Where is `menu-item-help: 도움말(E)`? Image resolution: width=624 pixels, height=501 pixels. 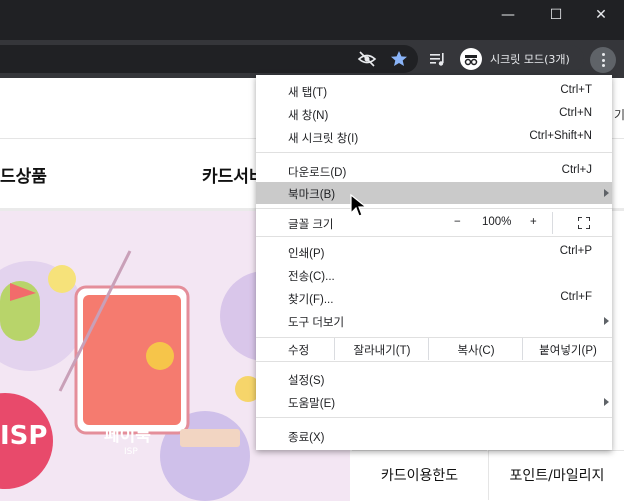
menu-item-help: 도움말(E) is located at coordinates (434, 402).